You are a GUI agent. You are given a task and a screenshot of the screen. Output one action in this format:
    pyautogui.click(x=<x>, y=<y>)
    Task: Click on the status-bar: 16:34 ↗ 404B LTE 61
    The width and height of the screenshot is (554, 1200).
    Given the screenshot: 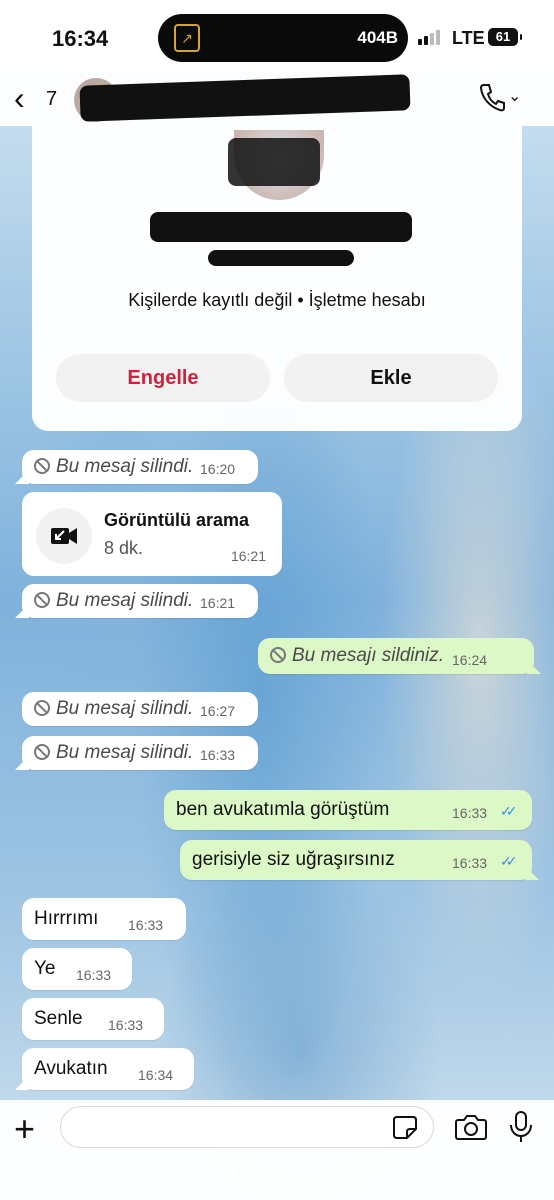 What is the action you would take?
    pyautogui.click(x=277, y=36)
    